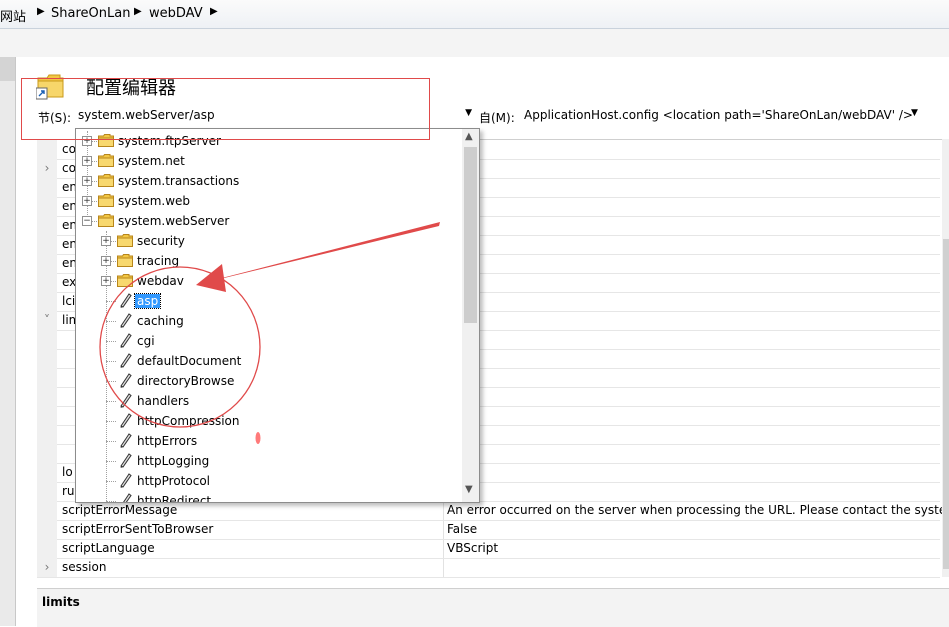 This screenshot has width=949, height=627. I want to click on tree-item-label: system.net, so click(151, 161).